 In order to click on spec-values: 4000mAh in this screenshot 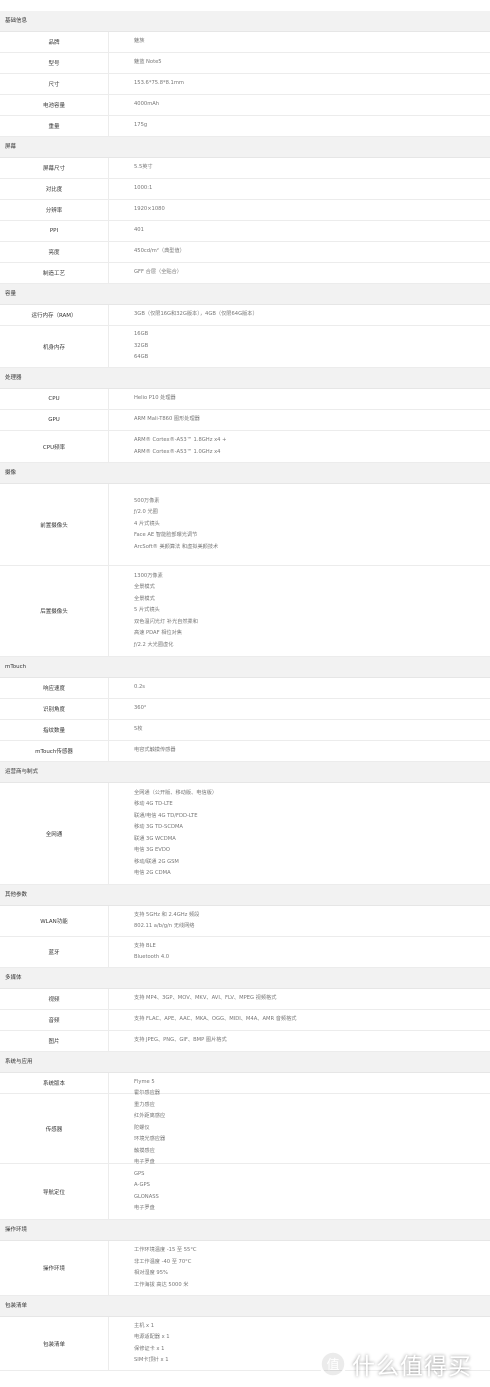, I will do `click(134, 105)`.